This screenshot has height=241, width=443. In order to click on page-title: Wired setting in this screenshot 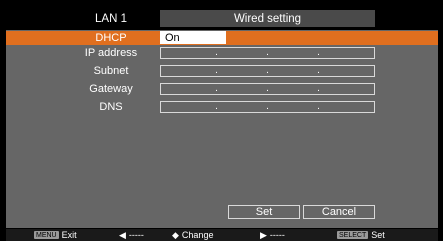, I will do `click(267, 18)`.